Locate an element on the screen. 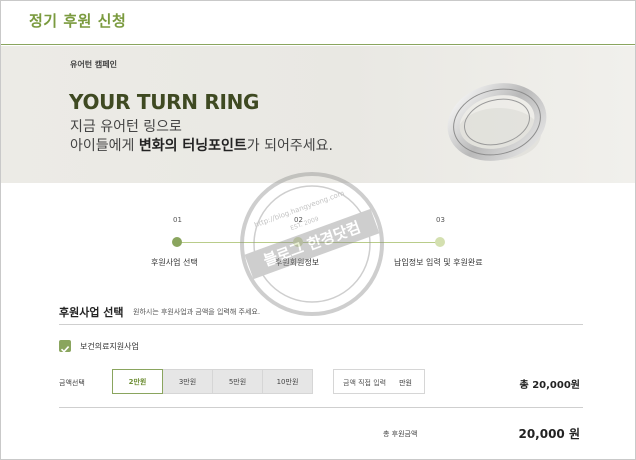 Image resolution: width=636 pixels, height=460 pixels. banner-line-2-post: 가 되어주세요. is located at coordinates (289, 146).